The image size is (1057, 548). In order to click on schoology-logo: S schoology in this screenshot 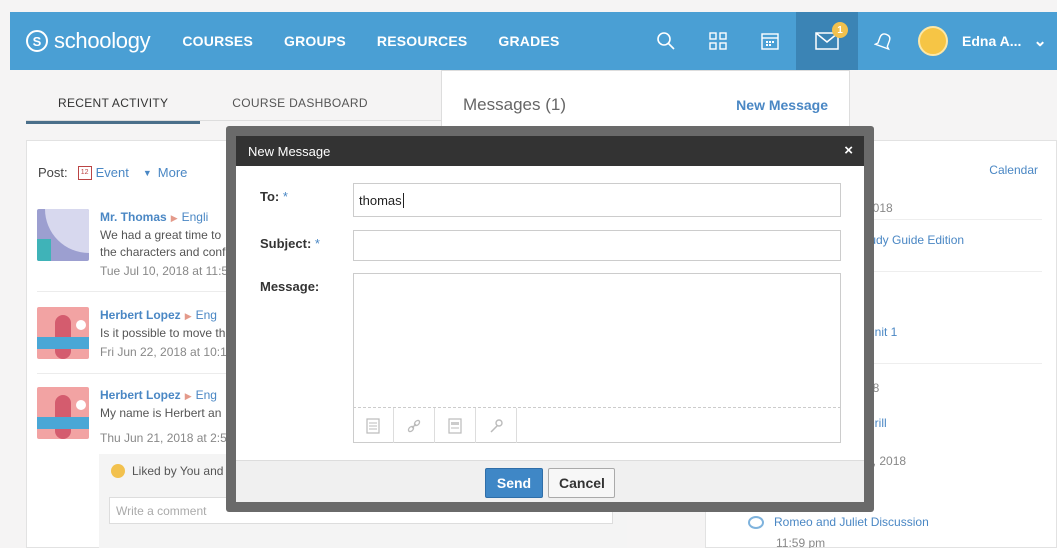, I will do `click(88, 41)`.